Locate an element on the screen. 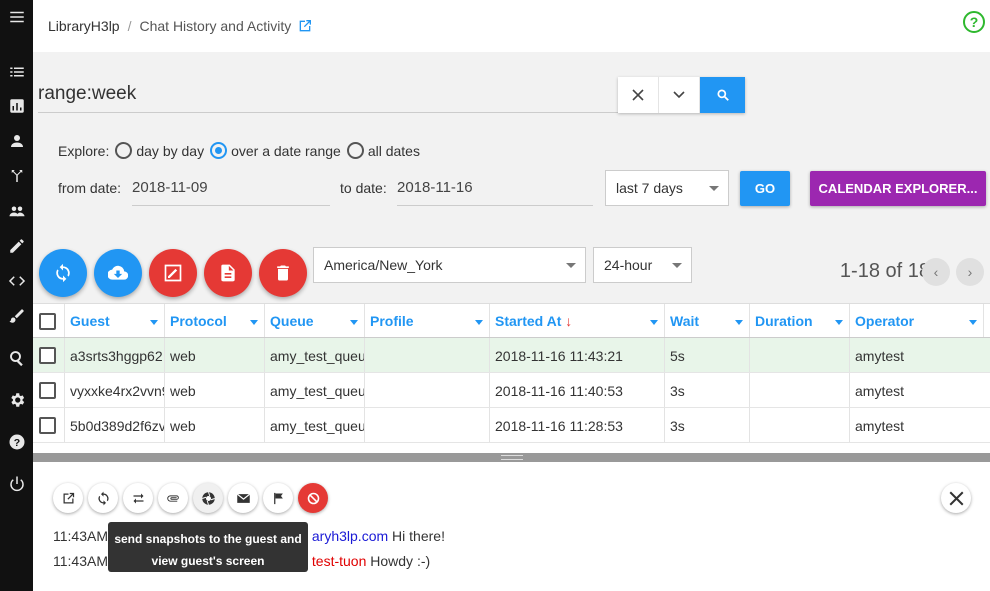 This screenshot has width=990, height=591. radio-date-range is located at coordinates (219, 150).